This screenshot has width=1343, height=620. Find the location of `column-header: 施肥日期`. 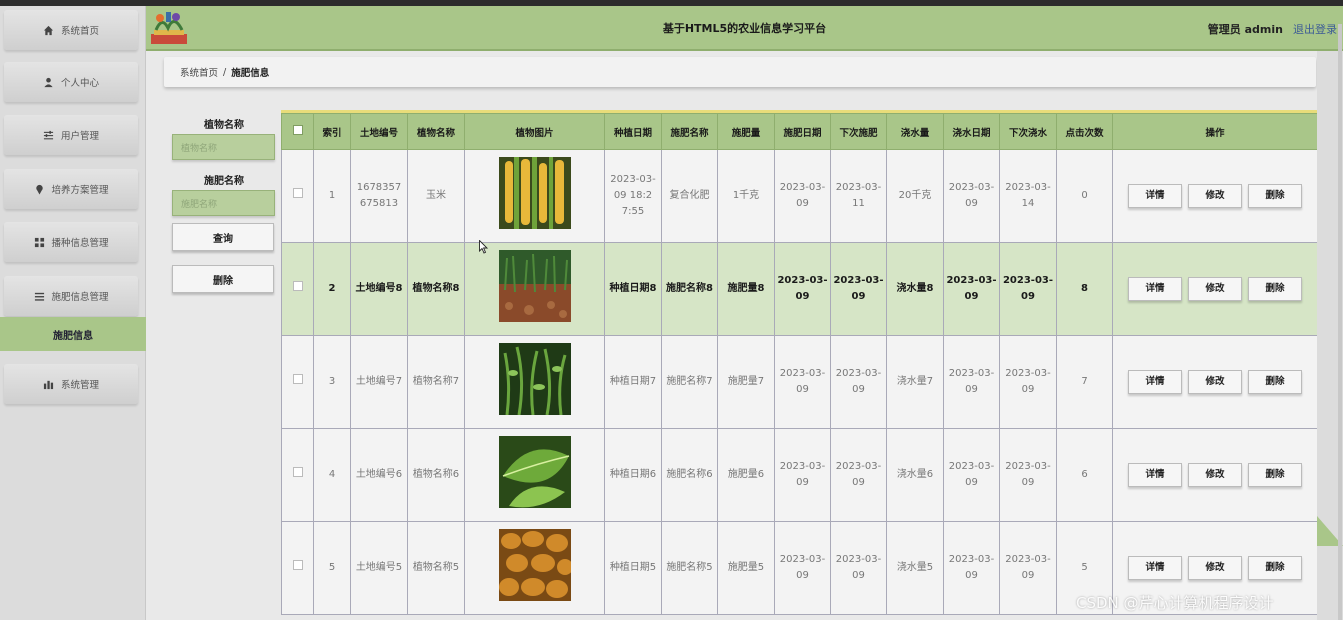

column-header: 施肥日期 is located at coordinates (802, 131).